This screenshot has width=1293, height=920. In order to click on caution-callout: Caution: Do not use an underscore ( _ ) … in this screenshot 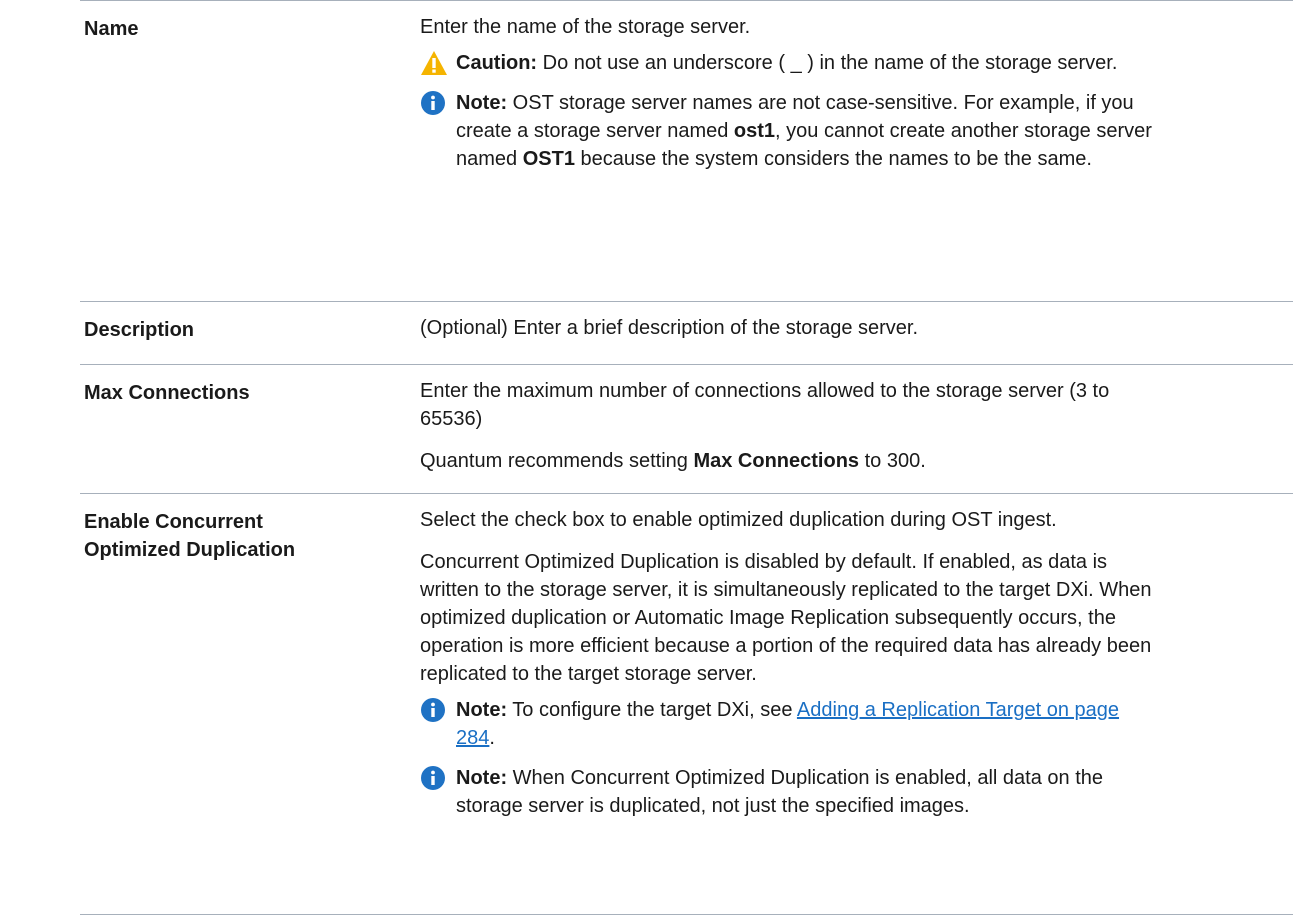, I will do `click(856, 63)`.